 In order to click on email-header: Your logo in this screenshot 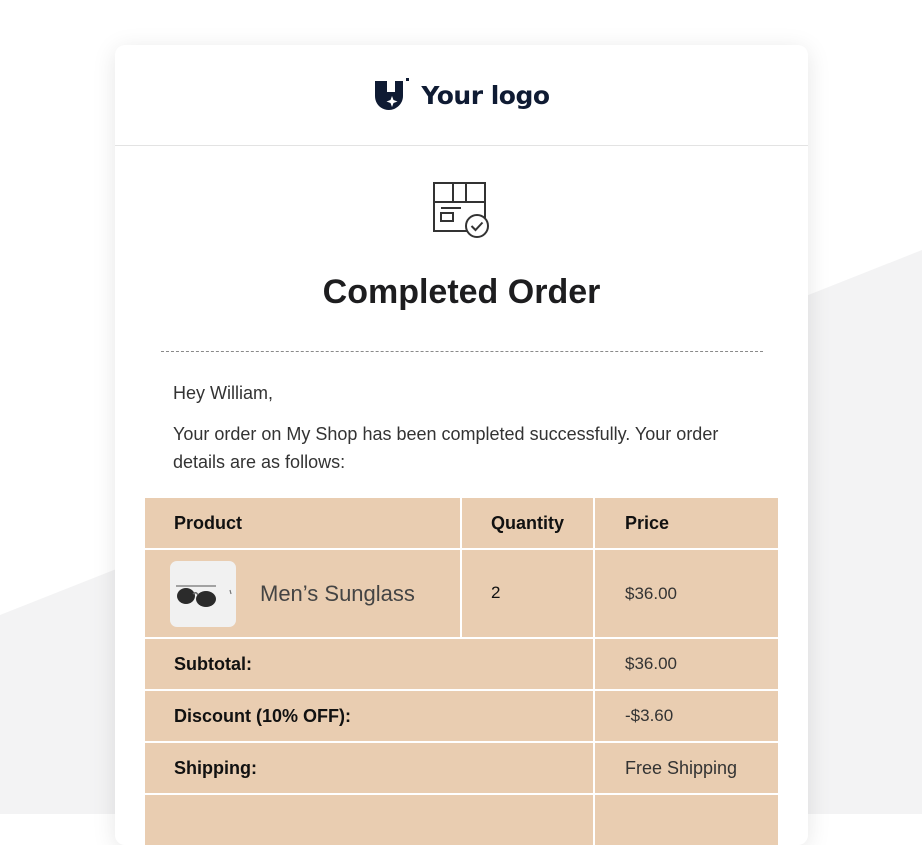, I will do `click(461, 95)`.